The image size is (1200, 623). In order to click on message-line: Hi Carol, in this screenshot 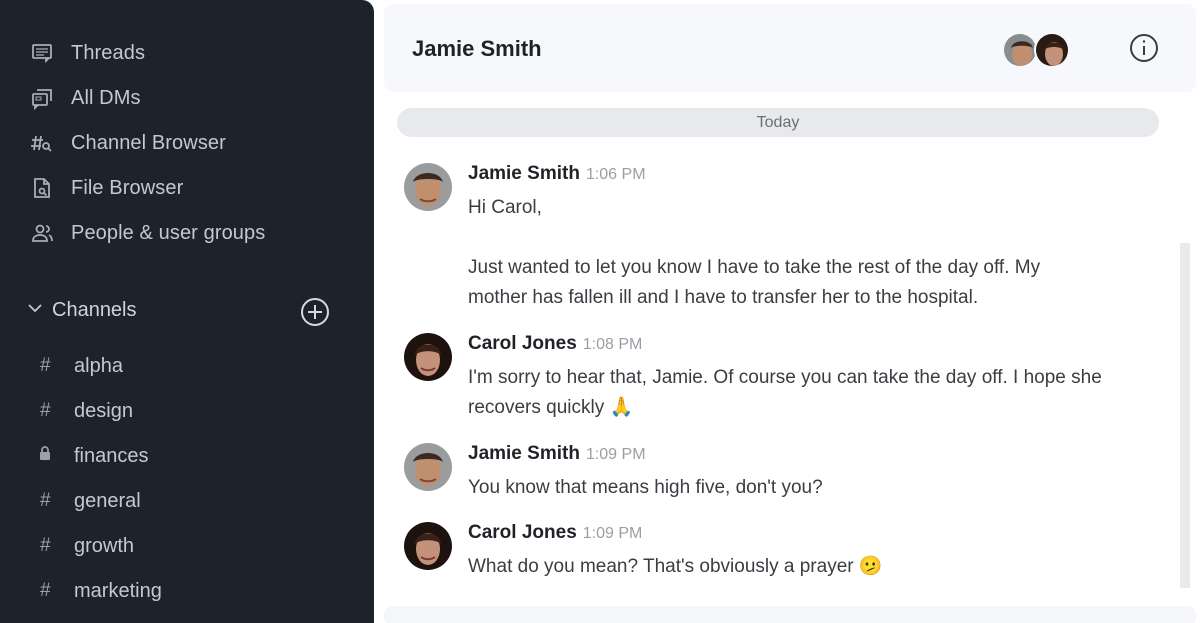, I will do `click(505, 207)`.